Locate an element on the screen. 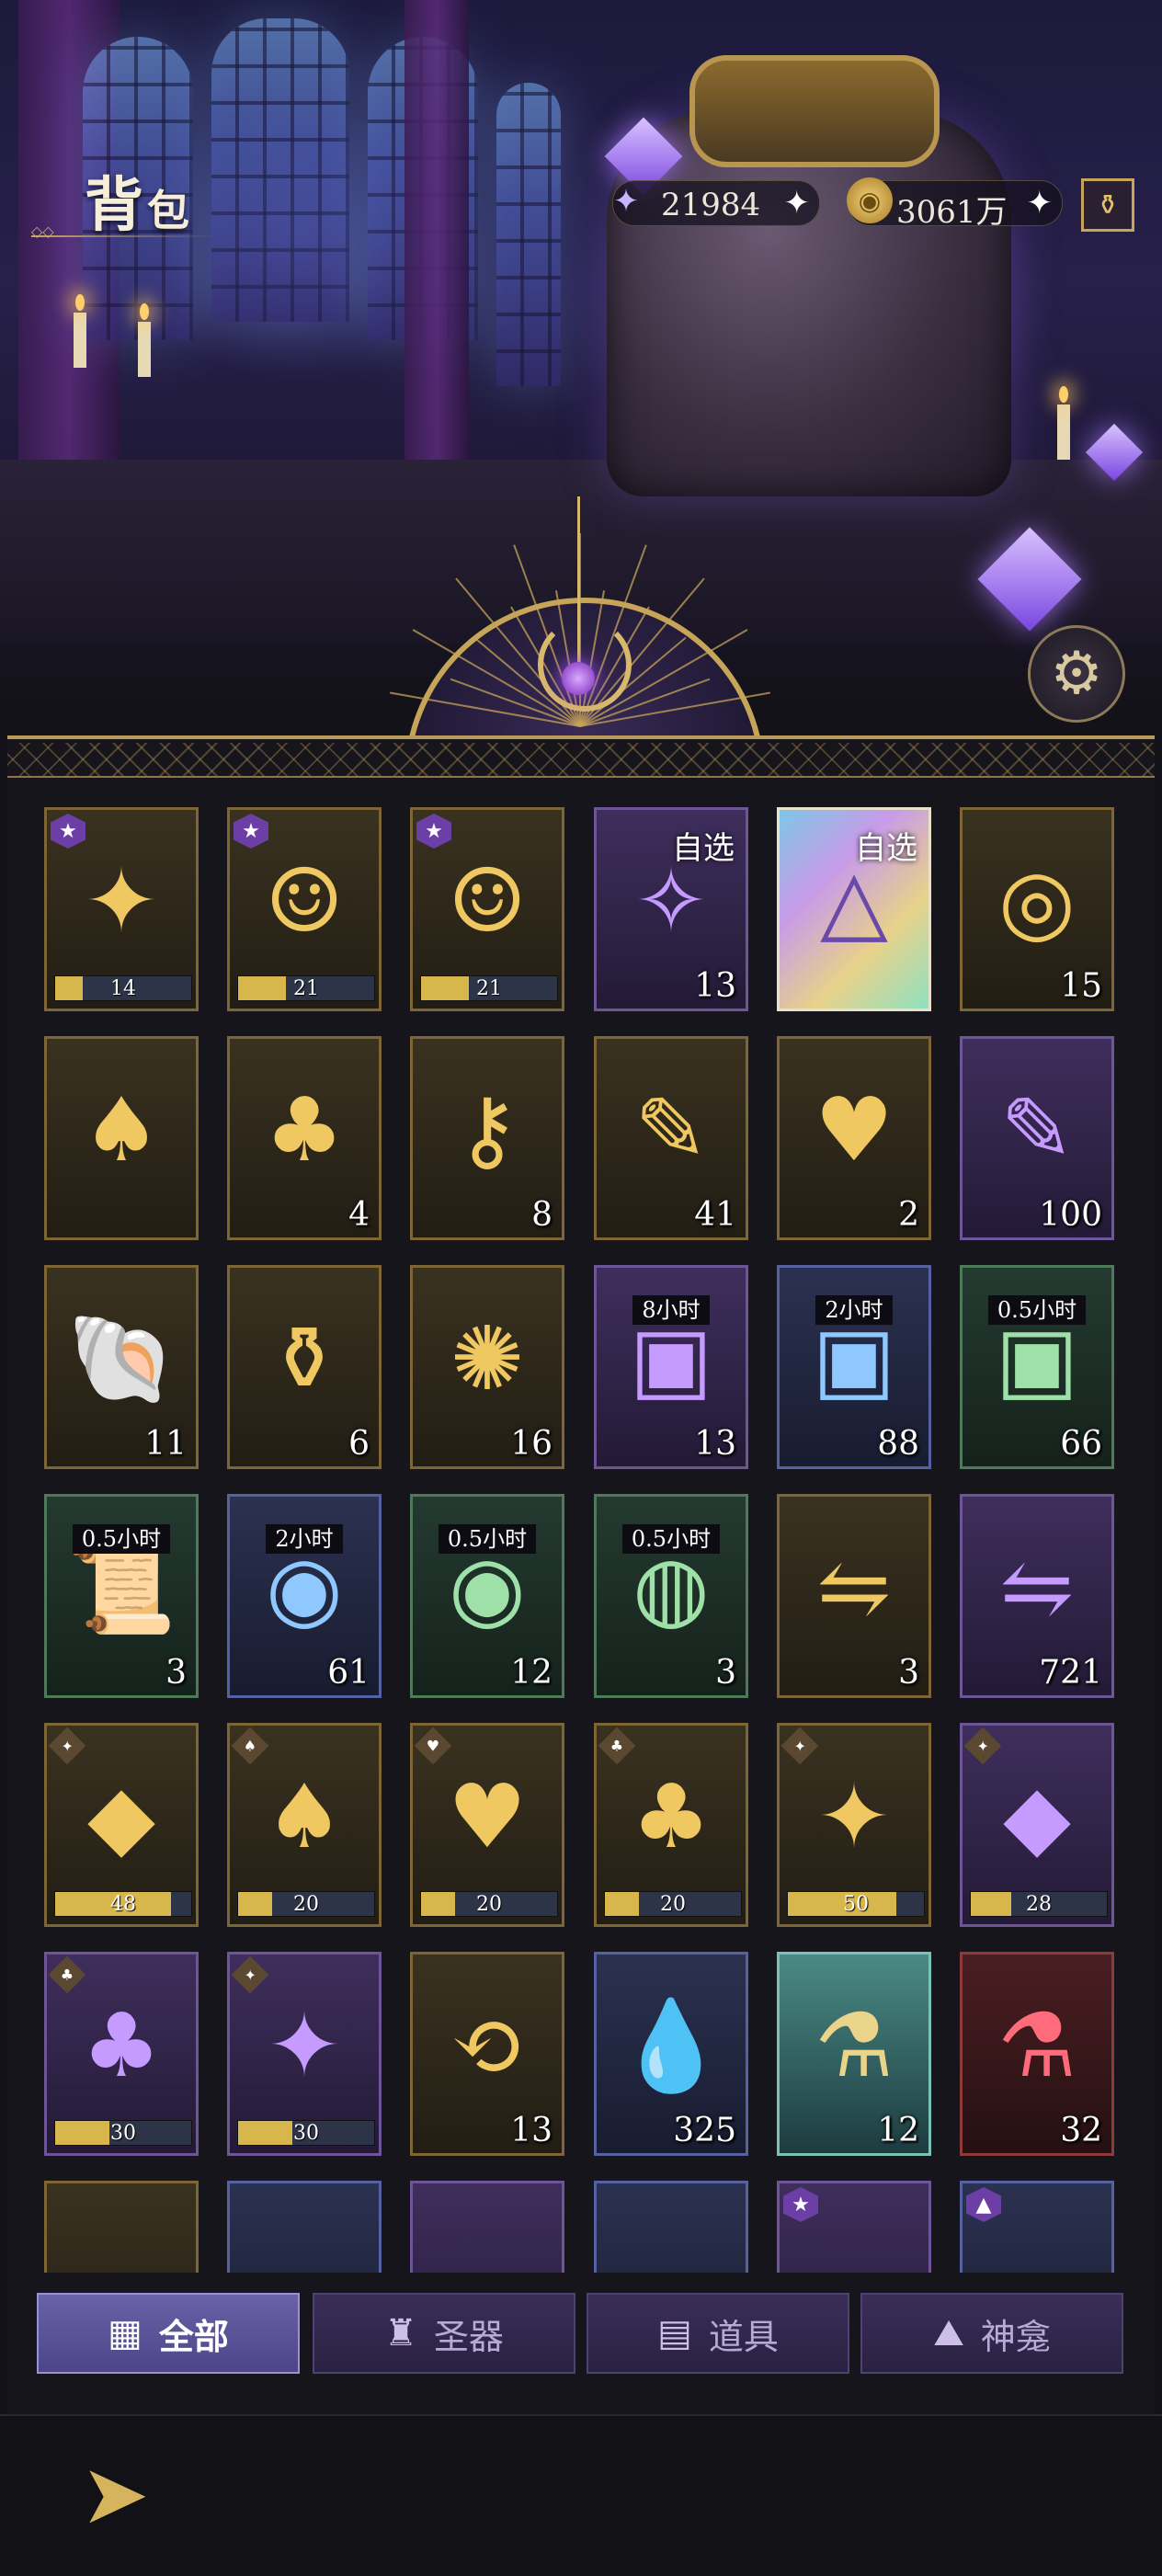 Image resolution: width=1162 pixels, height=2576 pixels. item-slot-crystal-ring: ◎ 15 is located at coordinates (1037, 909).